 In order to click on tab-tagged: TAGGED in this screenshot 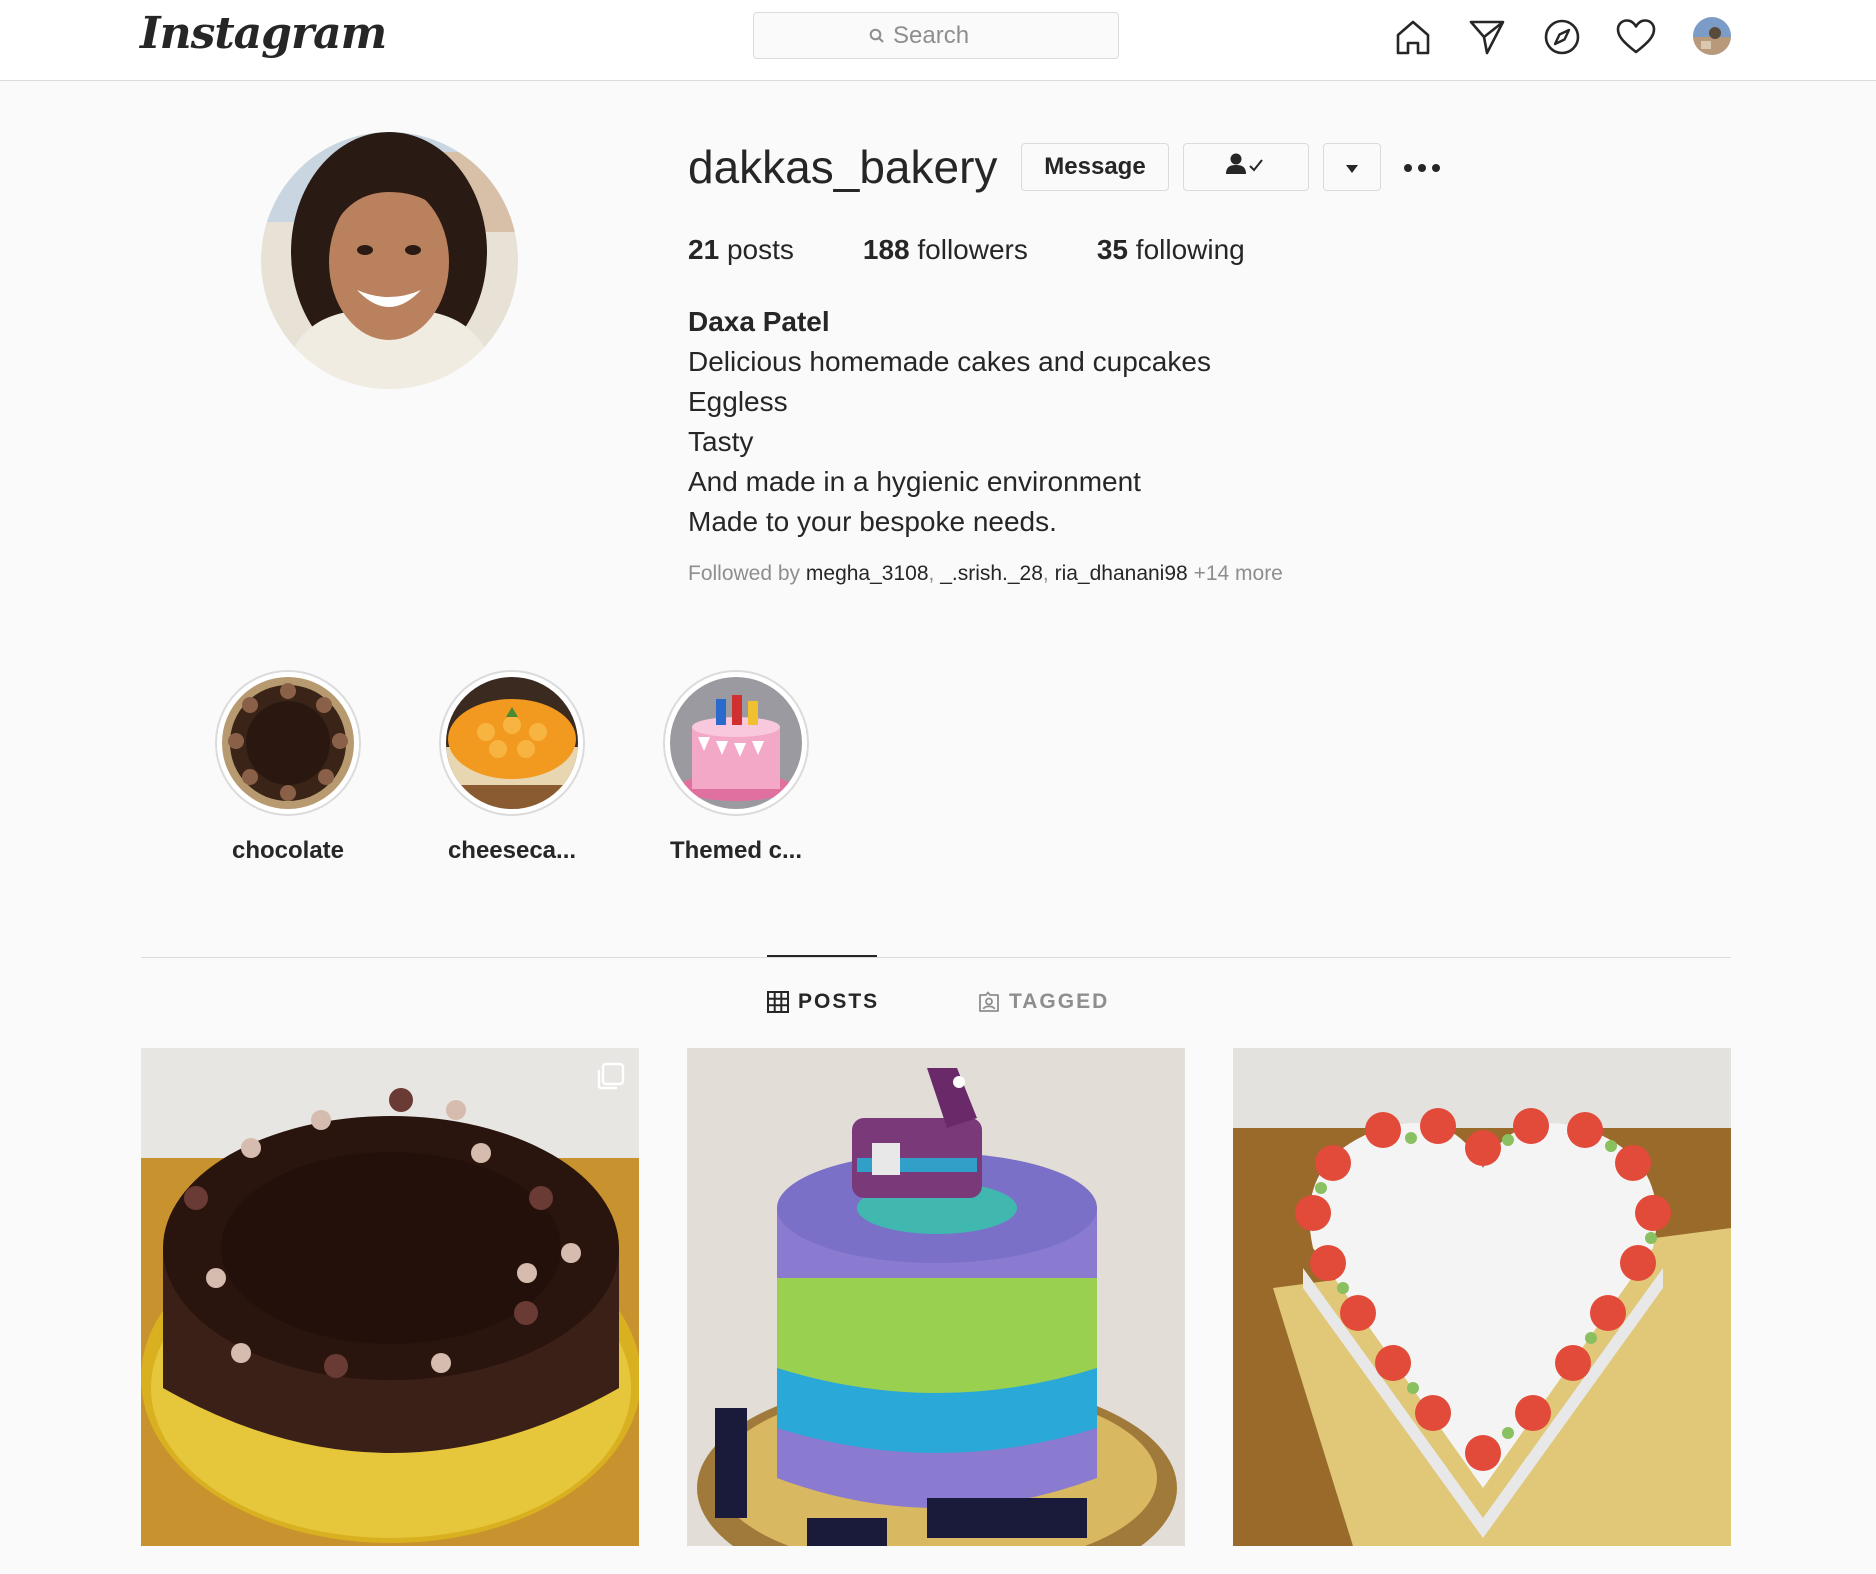, I will do `click(1043, 1002)`.